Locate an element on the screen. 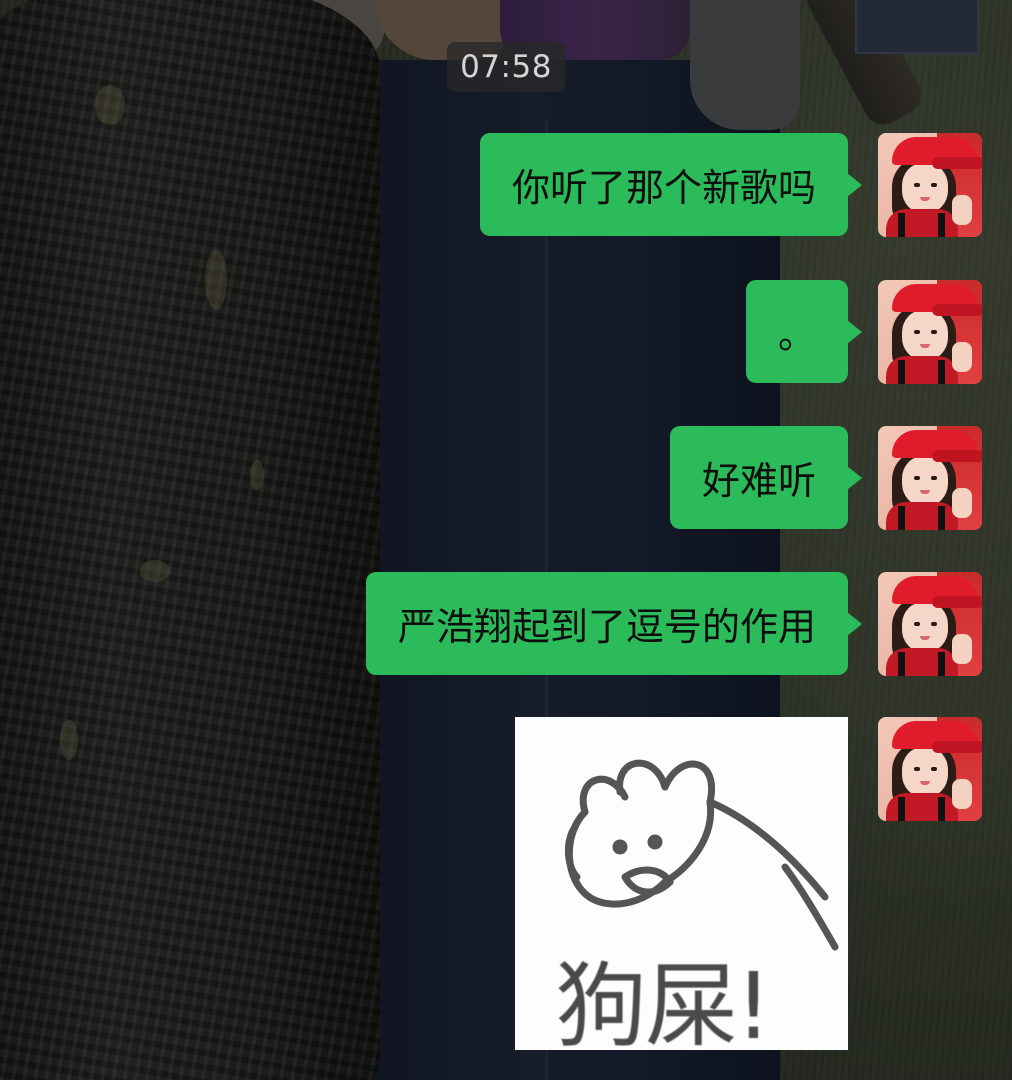  message-row: 狗屎! is located at coordinates (748, 883).